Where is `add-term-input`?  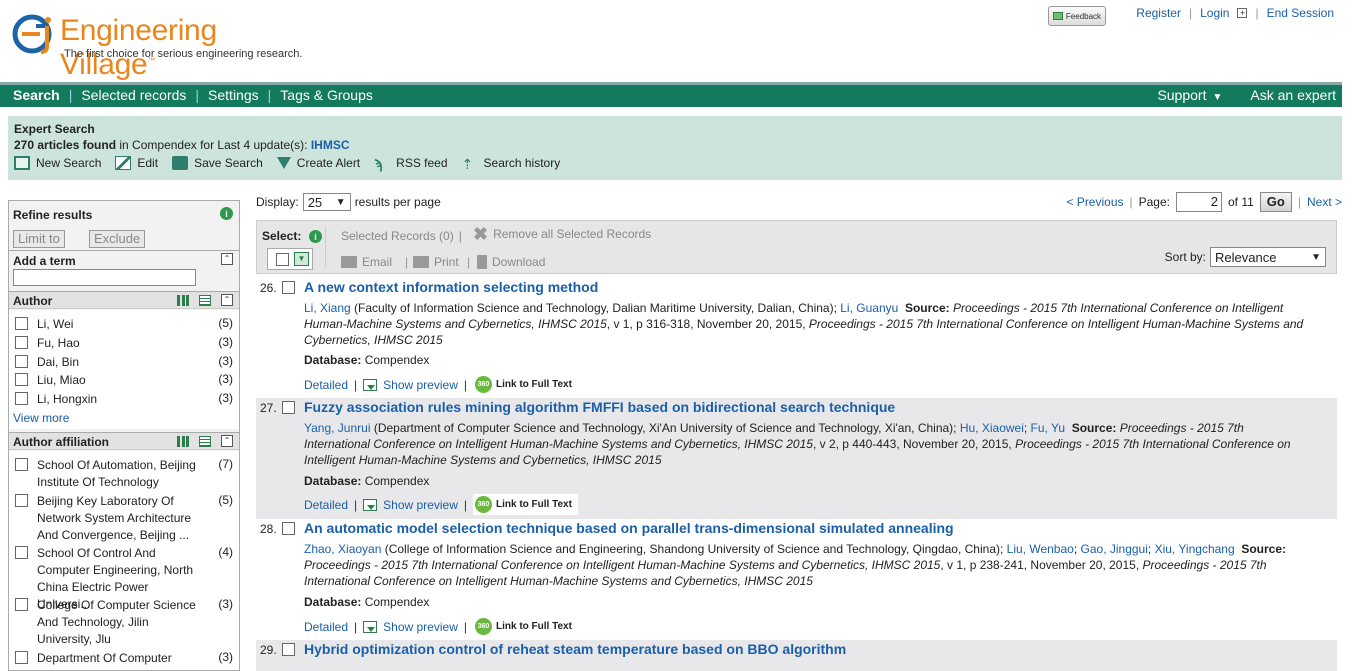
add-term-input is located at coordinates (104, 277).